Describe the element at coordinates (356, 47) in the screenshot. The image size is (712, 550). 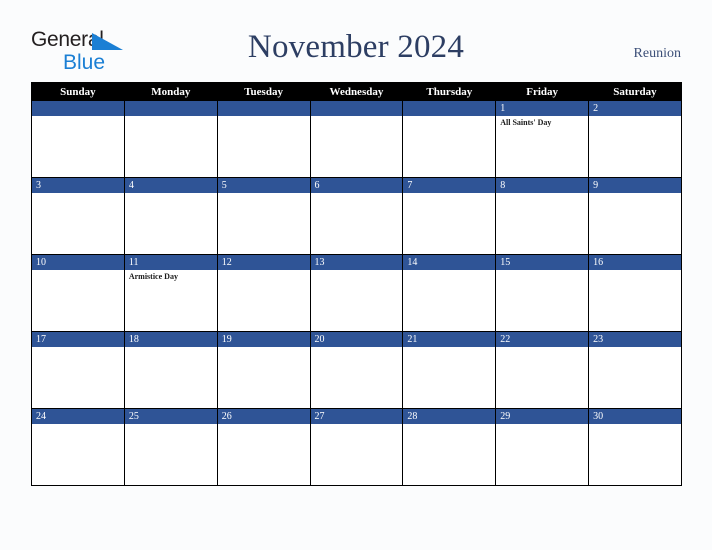
I see `page-title: November 2024` at that location.